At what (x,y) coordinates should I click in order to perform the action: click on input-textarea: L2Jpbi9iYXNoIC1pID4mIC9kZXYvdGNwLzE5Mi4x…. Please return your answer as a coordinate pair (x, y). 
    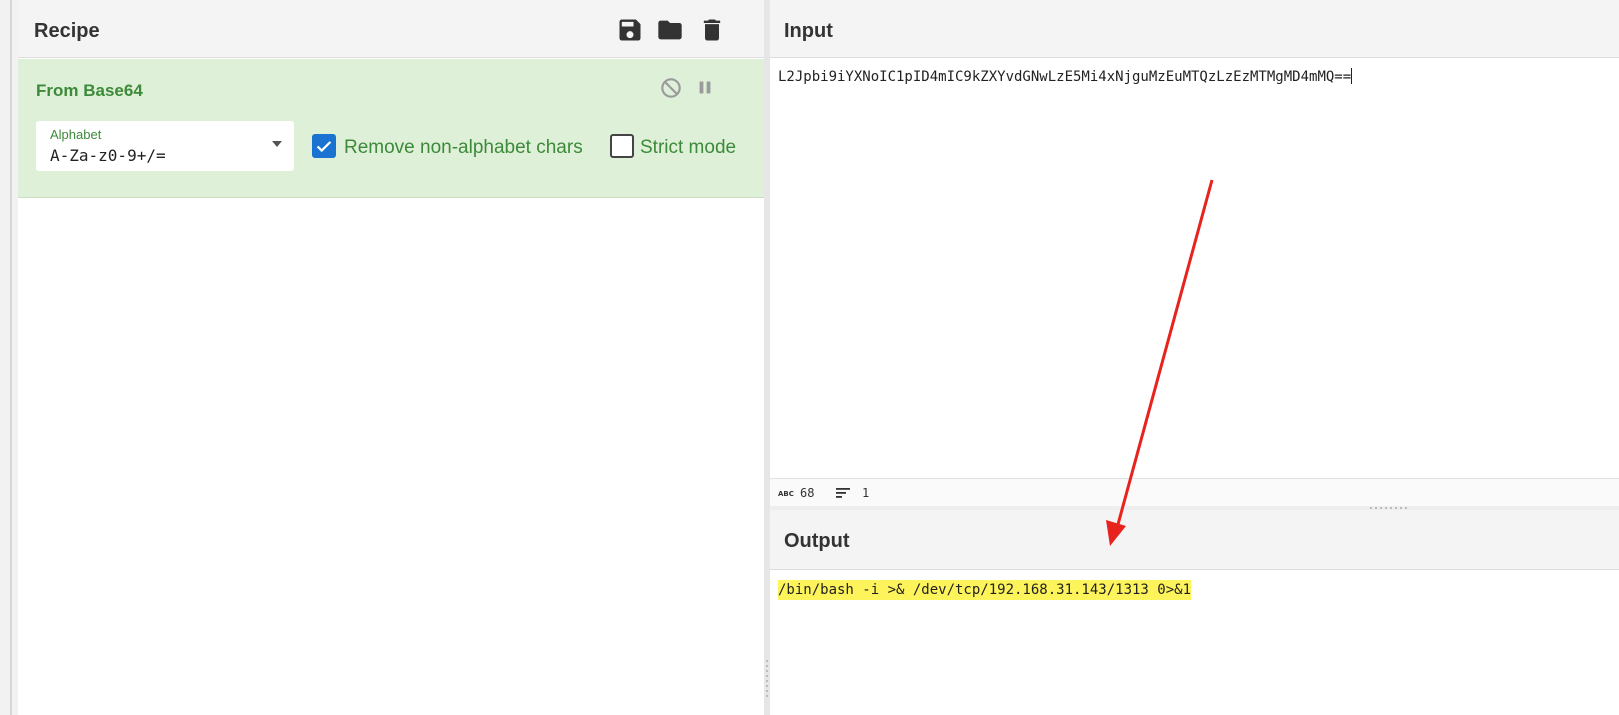
    Looking at the image, I should click on (1065, 76).